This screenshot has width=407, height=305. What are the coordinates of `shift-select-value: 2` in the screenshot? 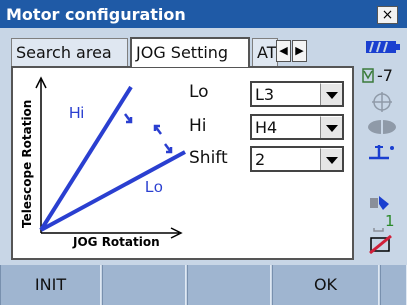 It's located at (260, 159).